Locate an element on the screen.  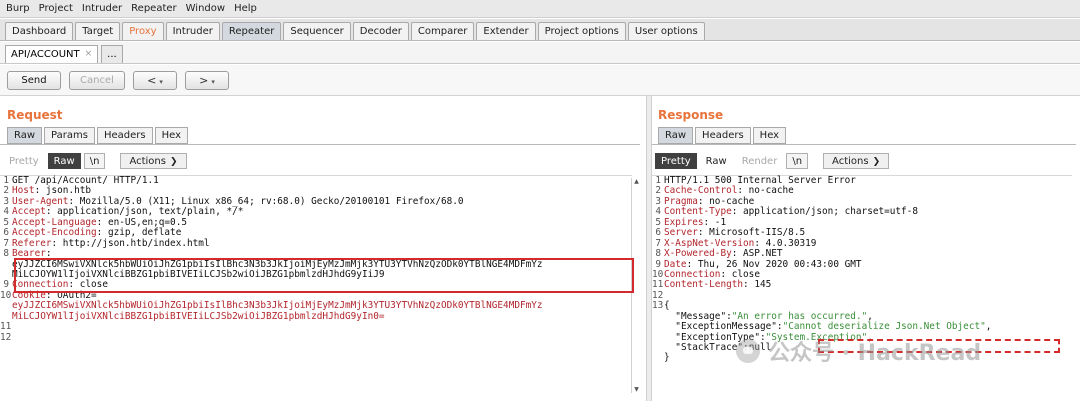
back-icon: < is located at coordinates (152, 80).